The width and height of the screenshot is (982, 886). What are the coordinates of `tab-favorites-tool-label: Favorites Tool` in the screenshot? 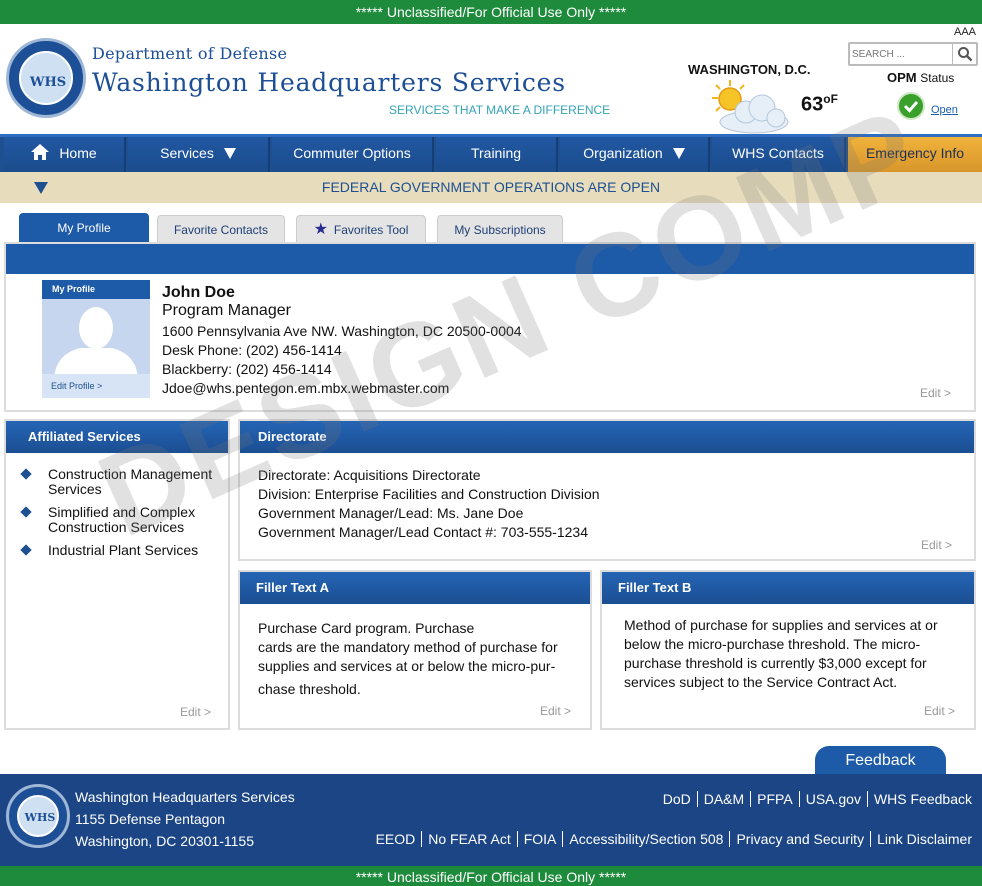 It's located at (371, 230).